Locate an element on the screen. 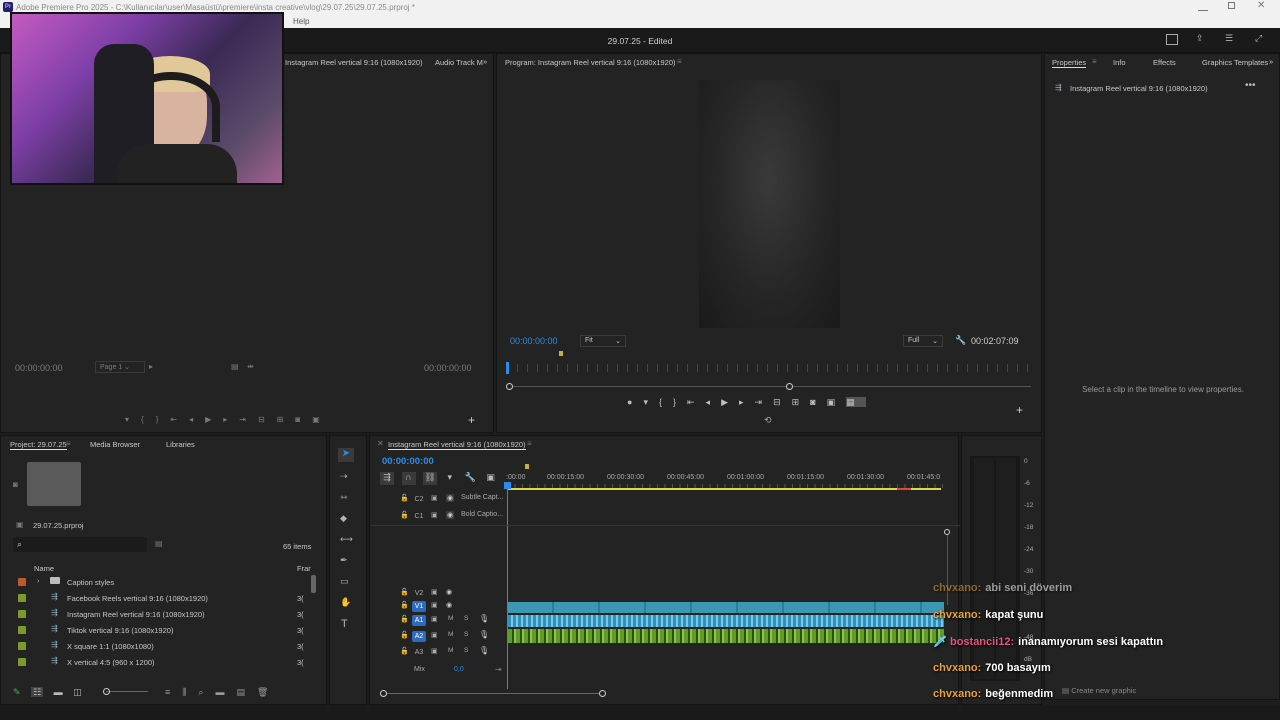  icon-view-icon: ▬ is located at coordinates (58, 692).